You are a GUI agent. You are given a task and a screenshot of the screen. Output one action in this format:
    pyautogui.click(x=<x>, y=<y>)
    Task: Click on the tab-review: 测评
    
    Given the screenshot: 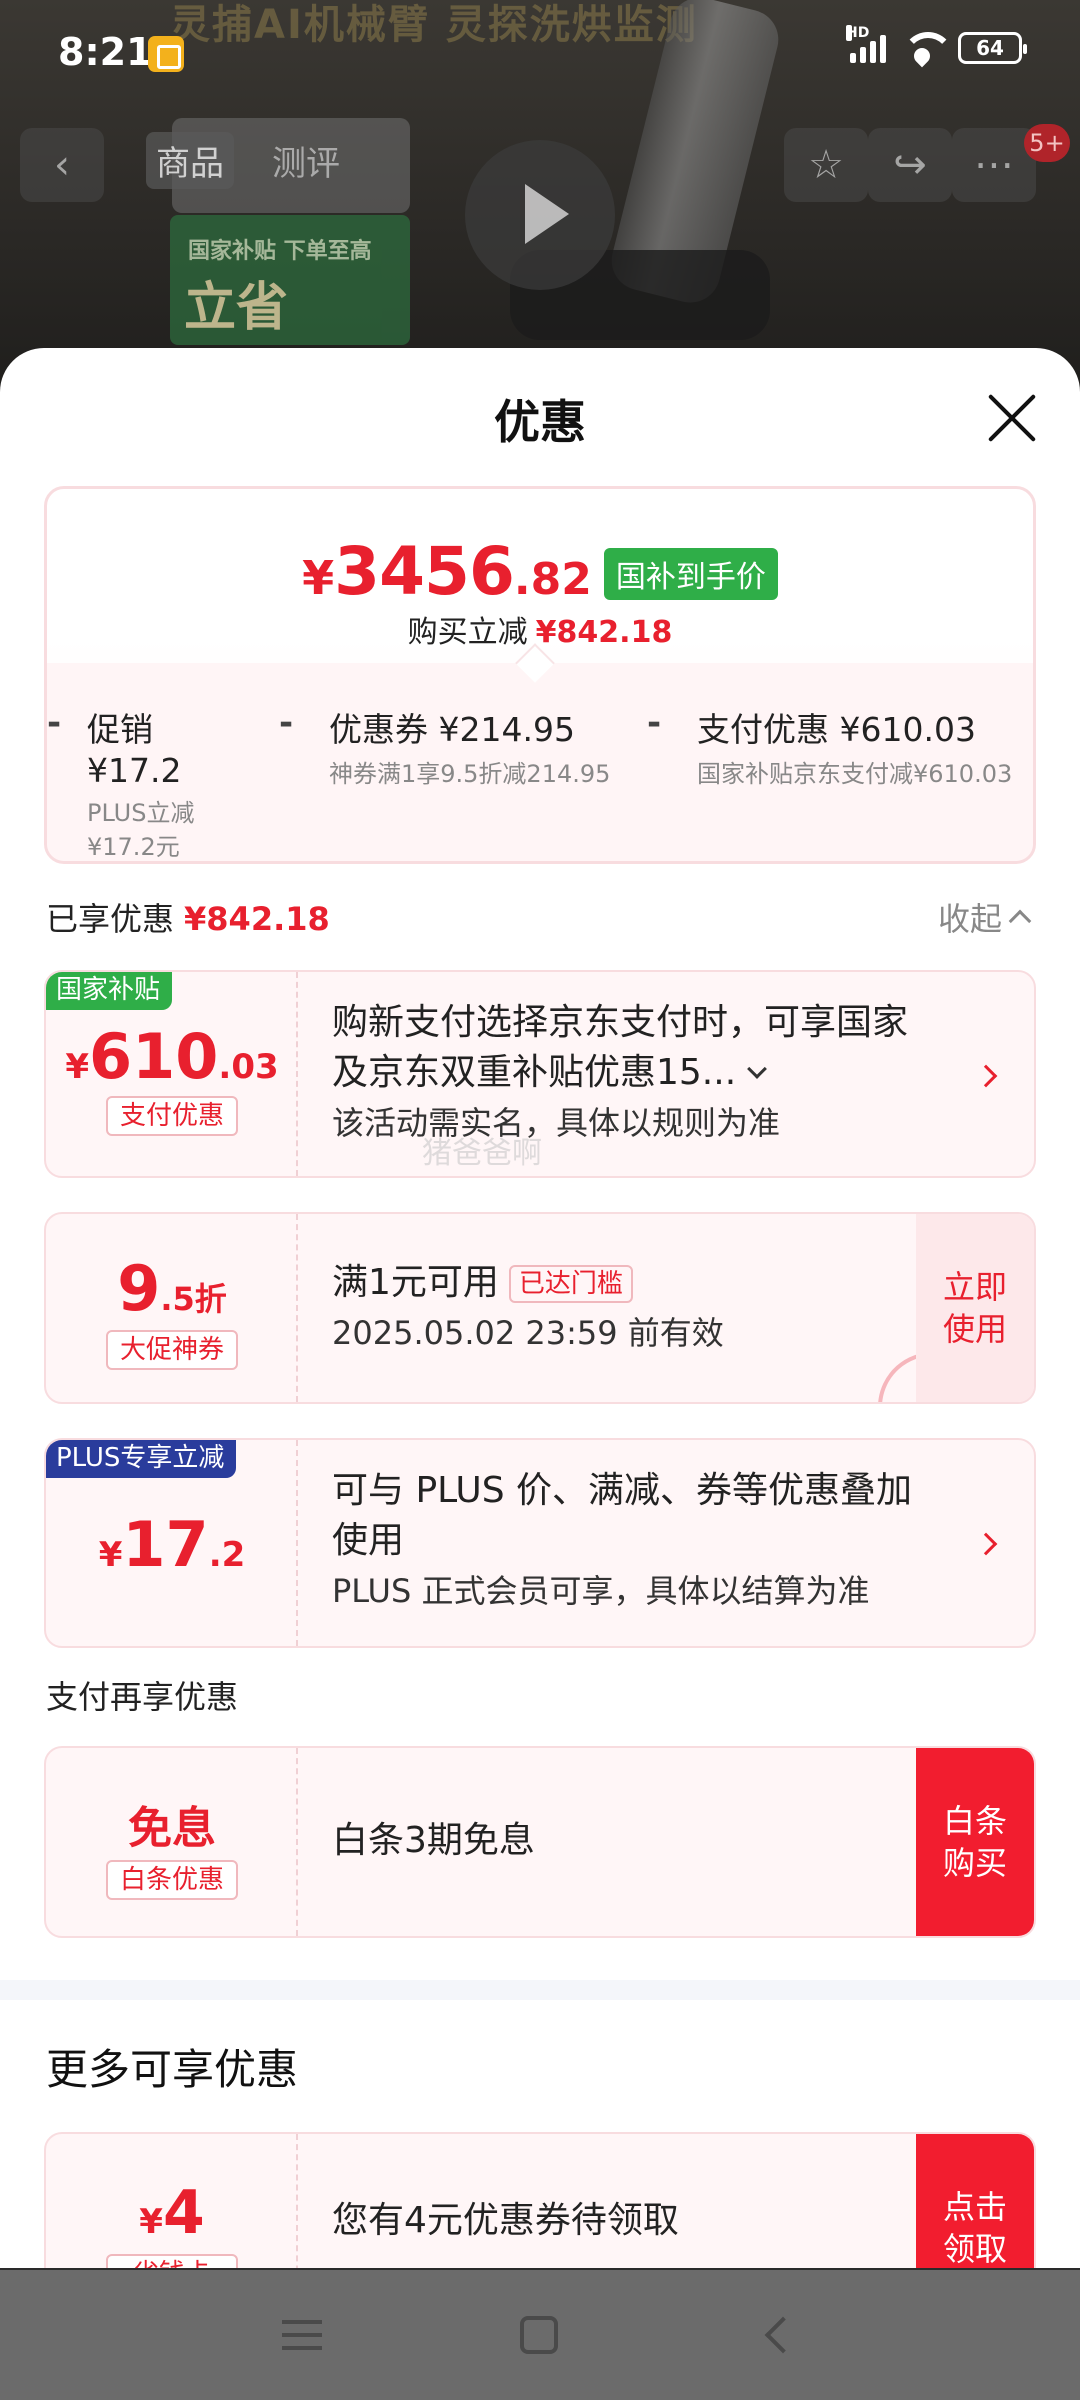 What is the action you would take?
    pyautogui.click(x=306, y=163)
    